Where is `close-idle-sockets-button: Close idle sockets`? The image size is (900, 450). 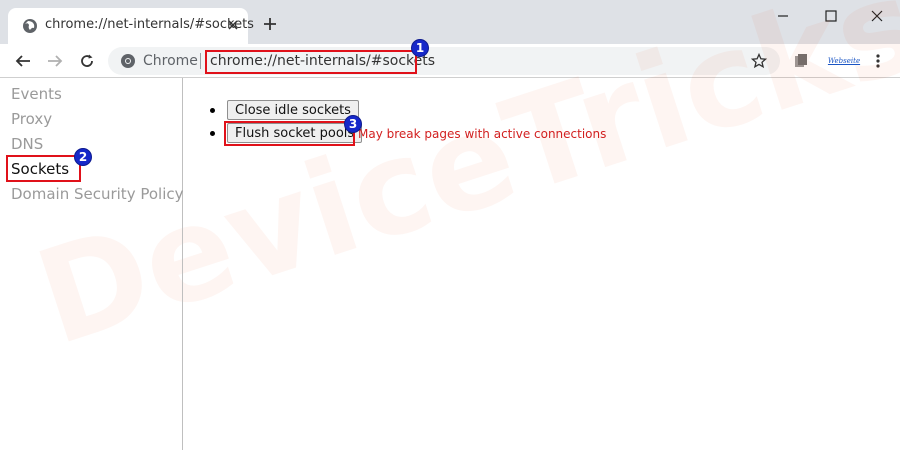 close-idle-sockets-button: Close idle sockets is located at coordinates (293, 110).